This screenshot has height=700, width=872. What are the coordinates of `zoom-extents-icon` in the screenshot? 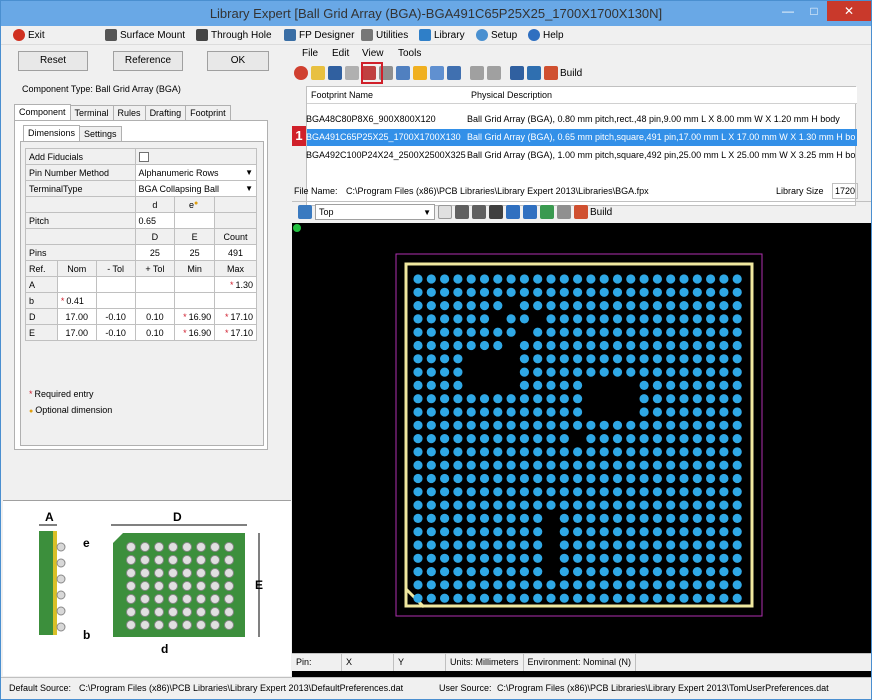 It's located at (462, 212).